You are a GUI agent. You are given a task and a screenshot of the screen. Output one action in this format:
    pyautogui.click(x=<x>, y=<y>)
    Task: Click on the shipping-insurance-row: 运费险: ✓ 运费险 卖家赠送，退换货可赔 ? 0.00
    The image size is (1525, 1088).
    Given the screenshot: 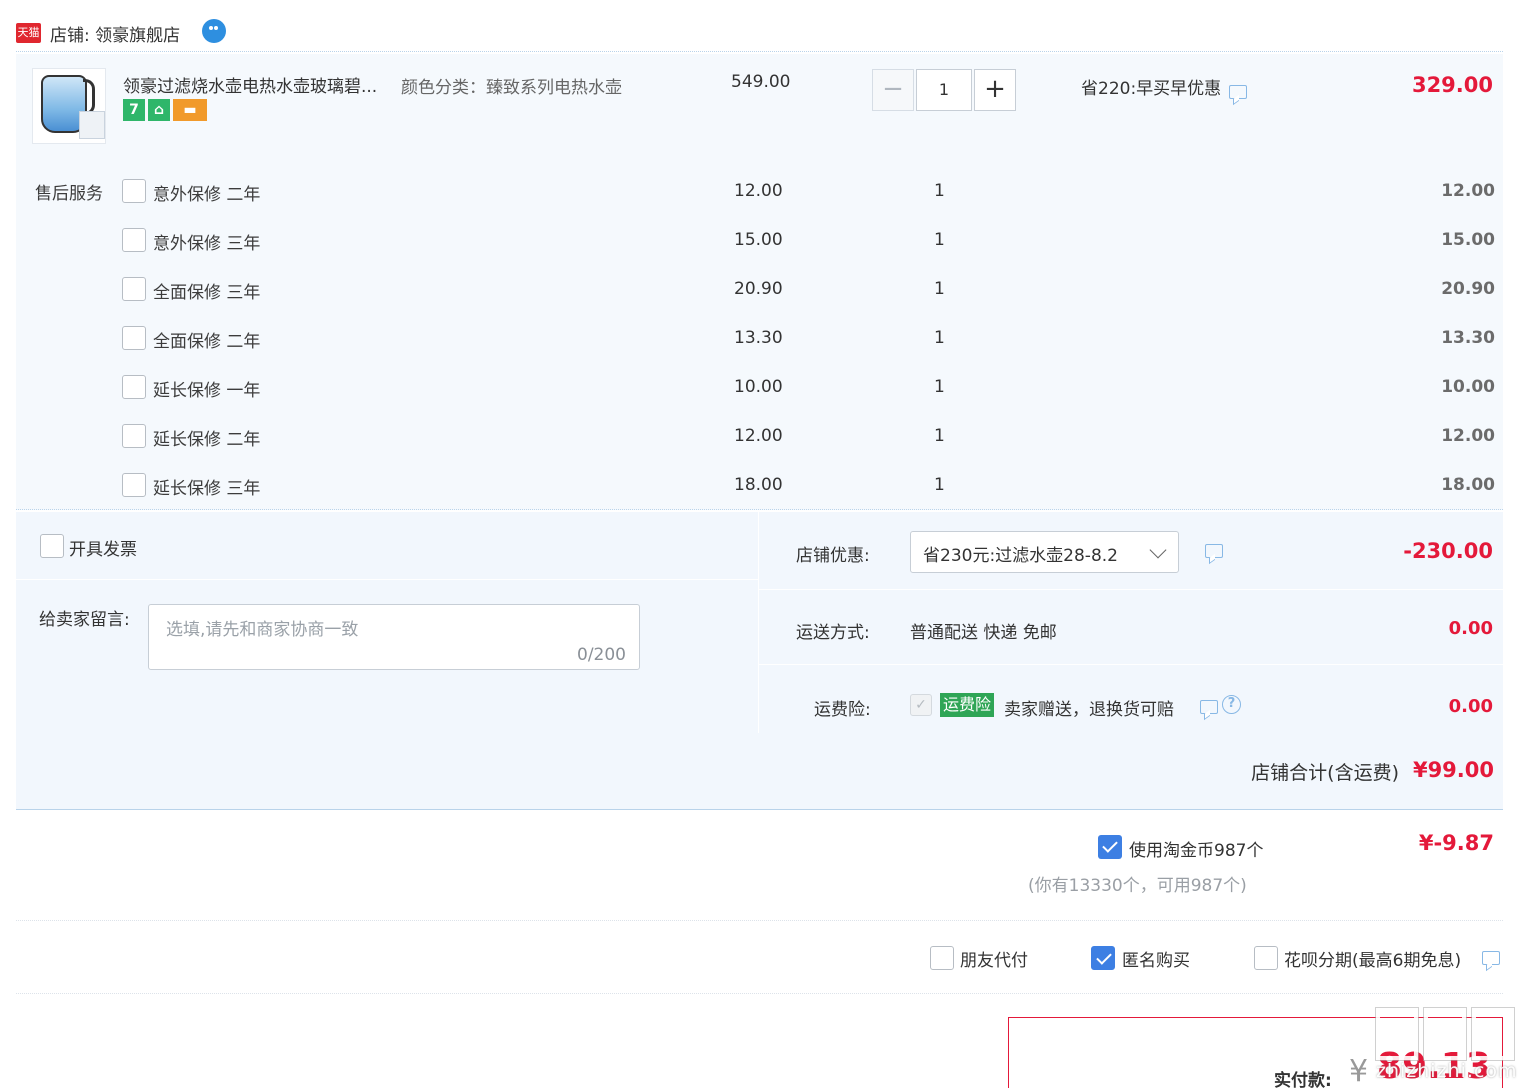 What is the action you would take?
    pyautogui.click(x=1131, y=699)
    